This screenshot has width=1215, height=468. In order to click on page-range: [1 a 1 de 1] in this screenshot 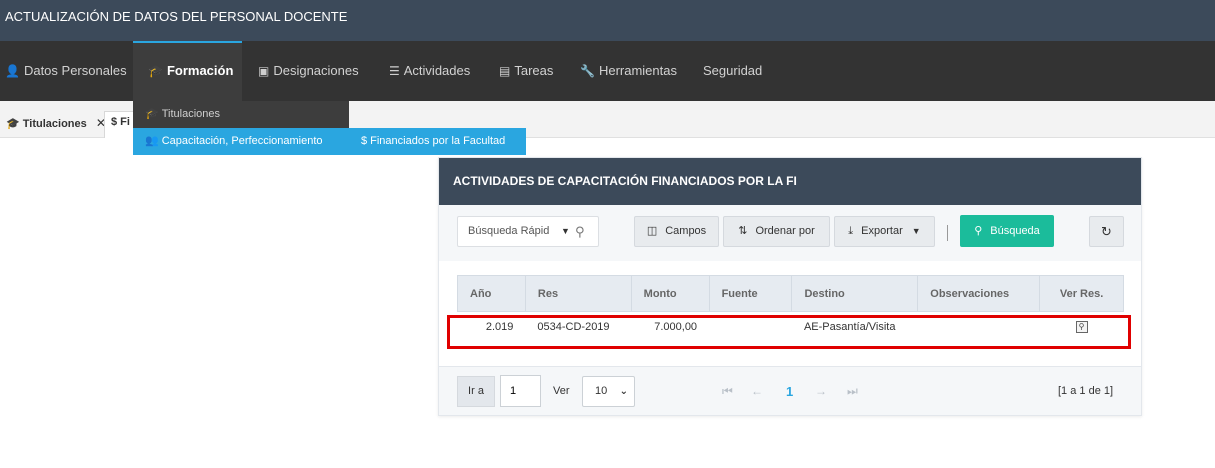, I will do `click(1086, 391)`.